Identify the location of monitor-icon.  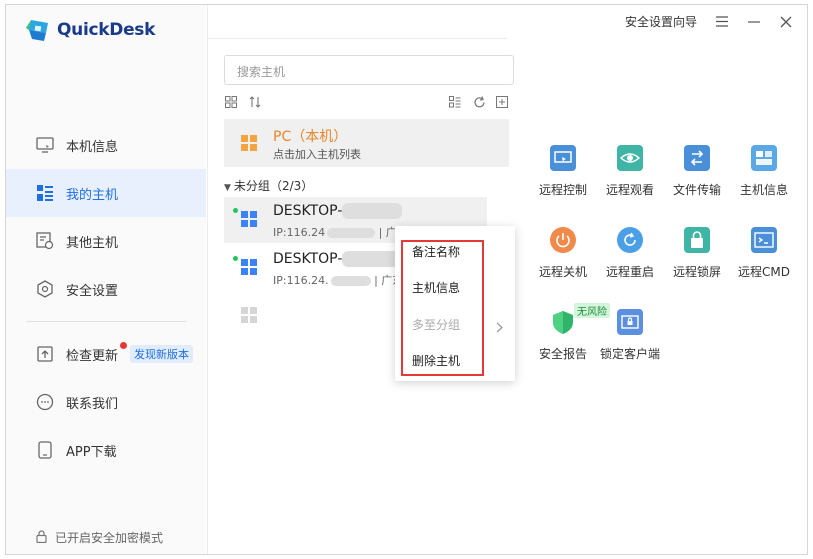
(45, 145).